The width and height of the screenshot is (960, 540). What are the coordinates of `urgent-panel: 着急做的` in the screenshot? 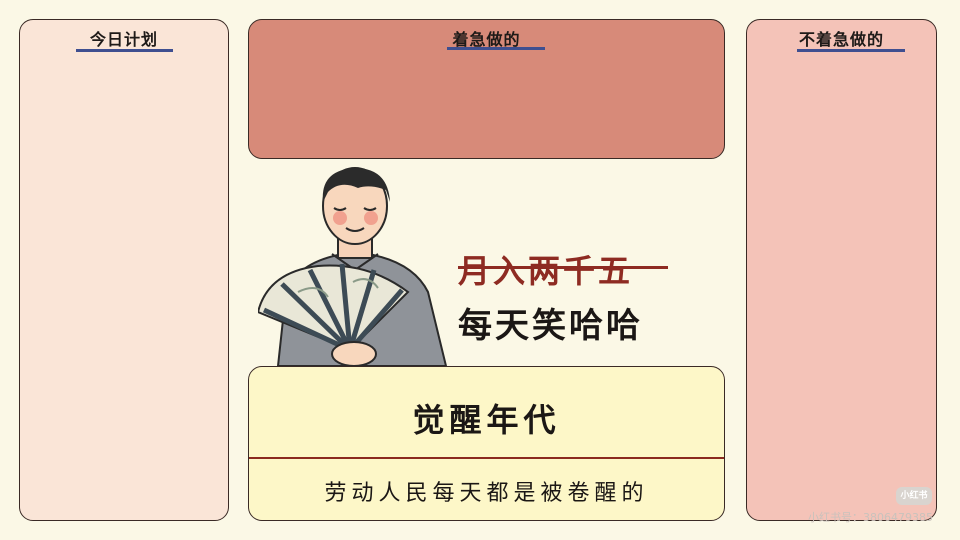 It's located at (486, 89).